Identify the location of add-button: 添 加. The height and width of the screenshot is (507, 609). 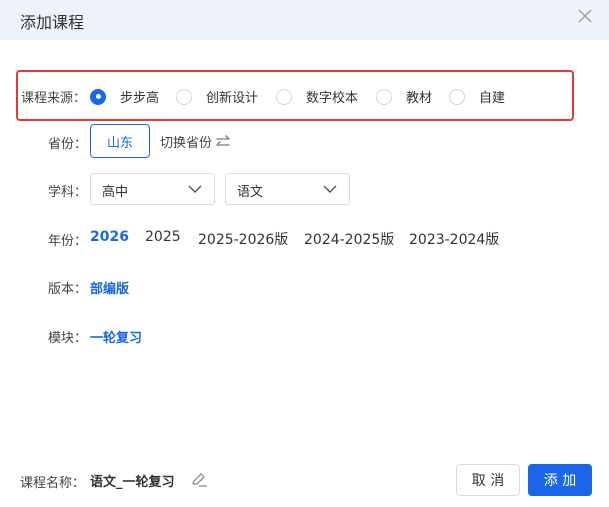
(560, 480).